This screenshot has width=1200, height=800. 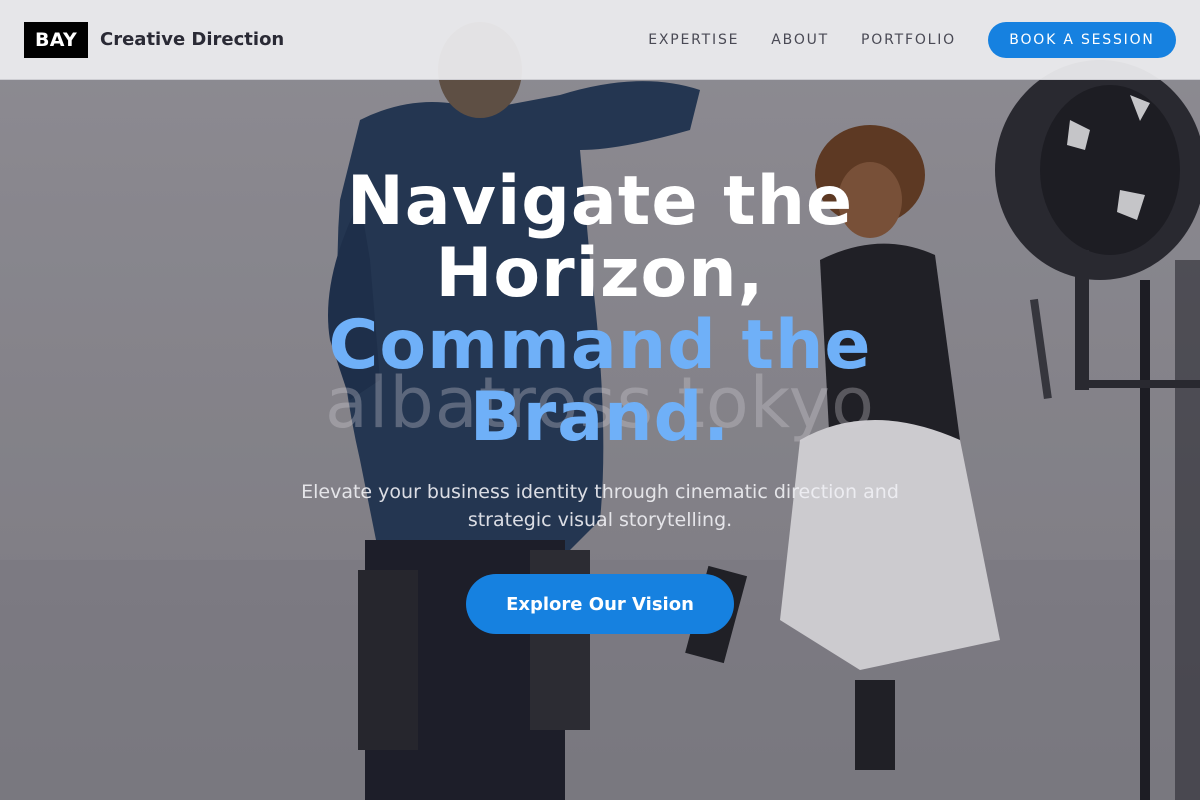 I want to click on hero-title-line-2: Horizon,, so click(x=600, y=273).